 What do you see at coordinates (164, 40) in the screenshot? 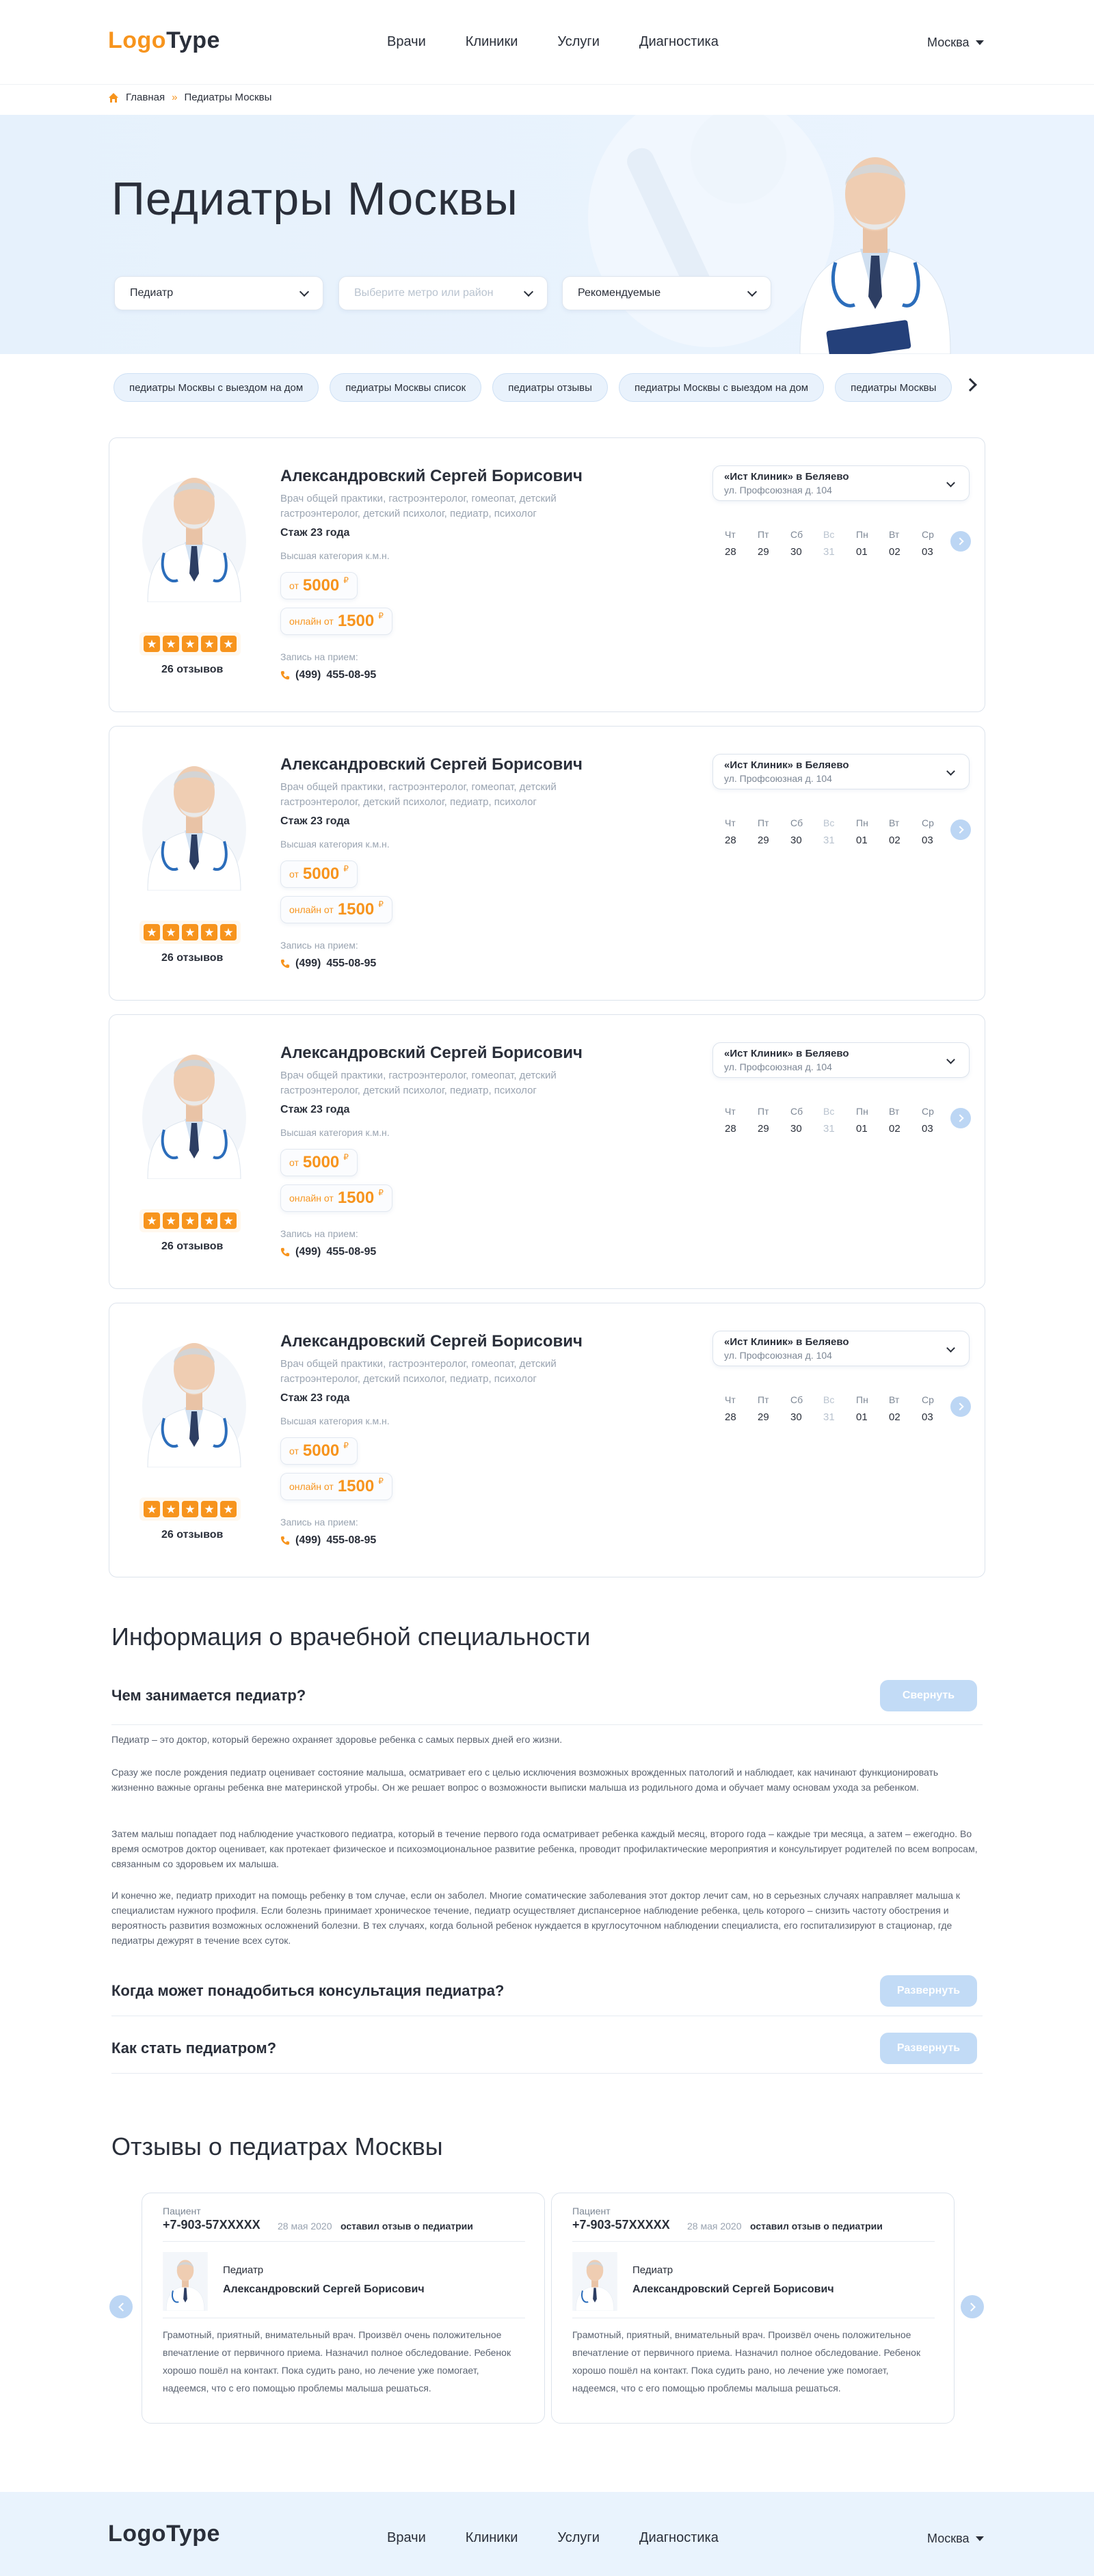
I see `logo: LogoType` at bounding box center [164, 40].